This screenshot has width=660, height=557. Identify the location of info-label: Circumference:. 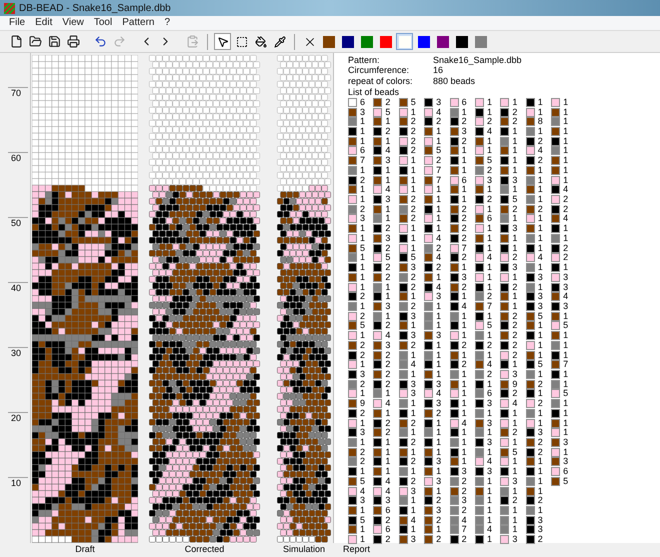
(379, 70).